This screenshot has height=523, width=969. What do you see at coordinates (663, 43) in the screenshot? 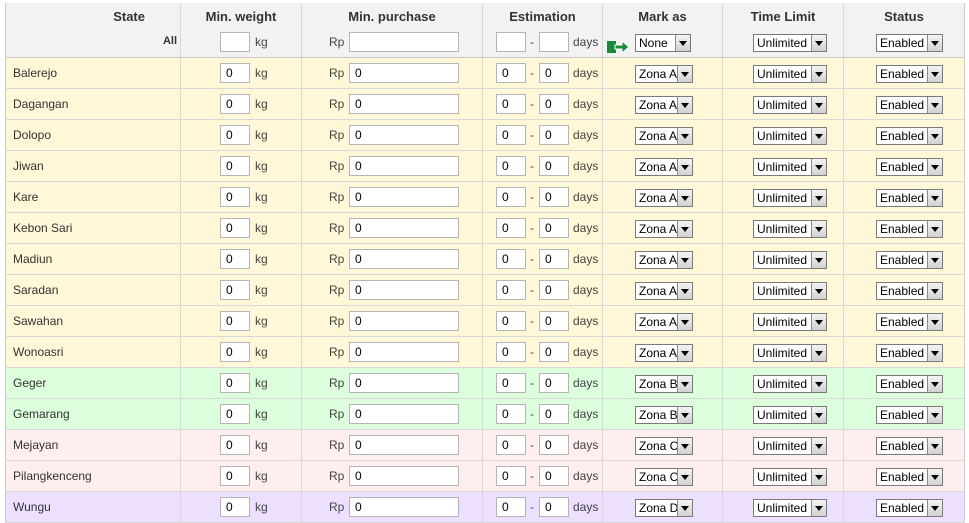
I see `all-mark-select: None` at bounding box center [663, 43].